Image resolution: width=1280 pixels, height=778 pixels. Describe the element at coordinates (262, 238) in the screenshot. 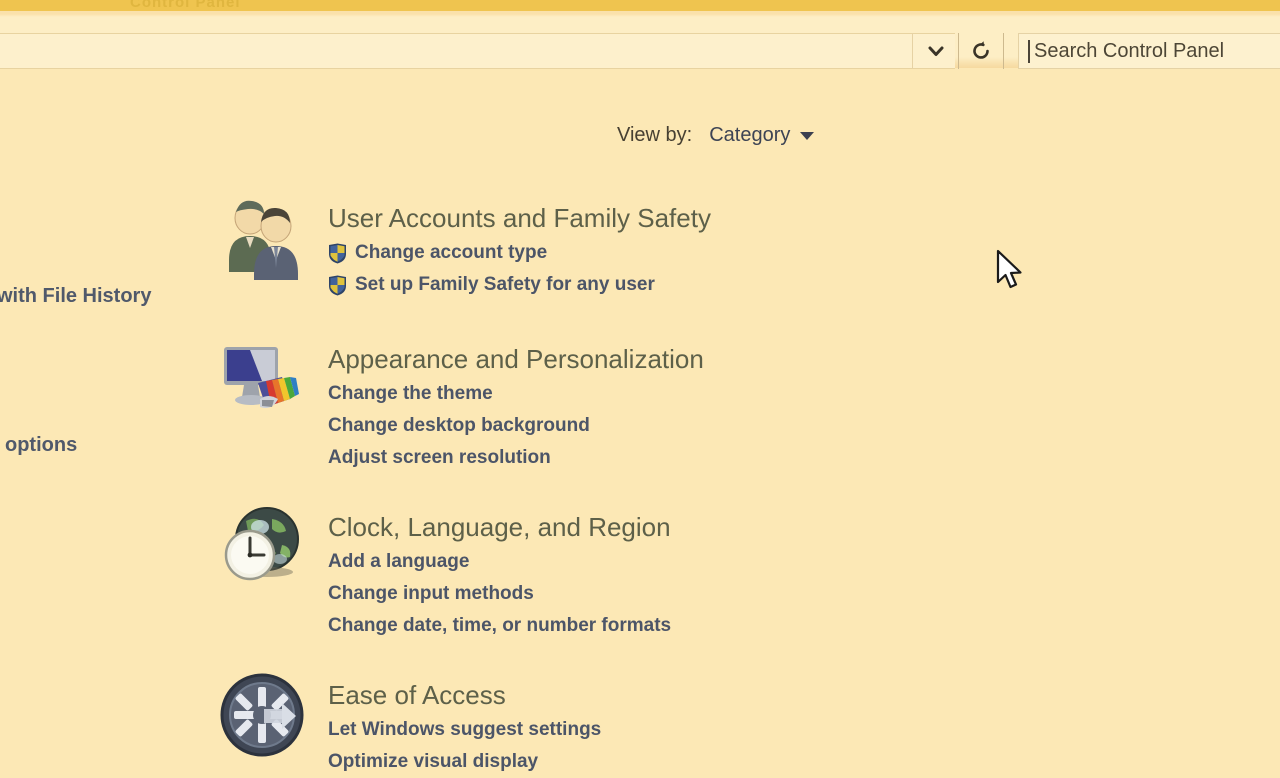

I see `users-icon` at that location.